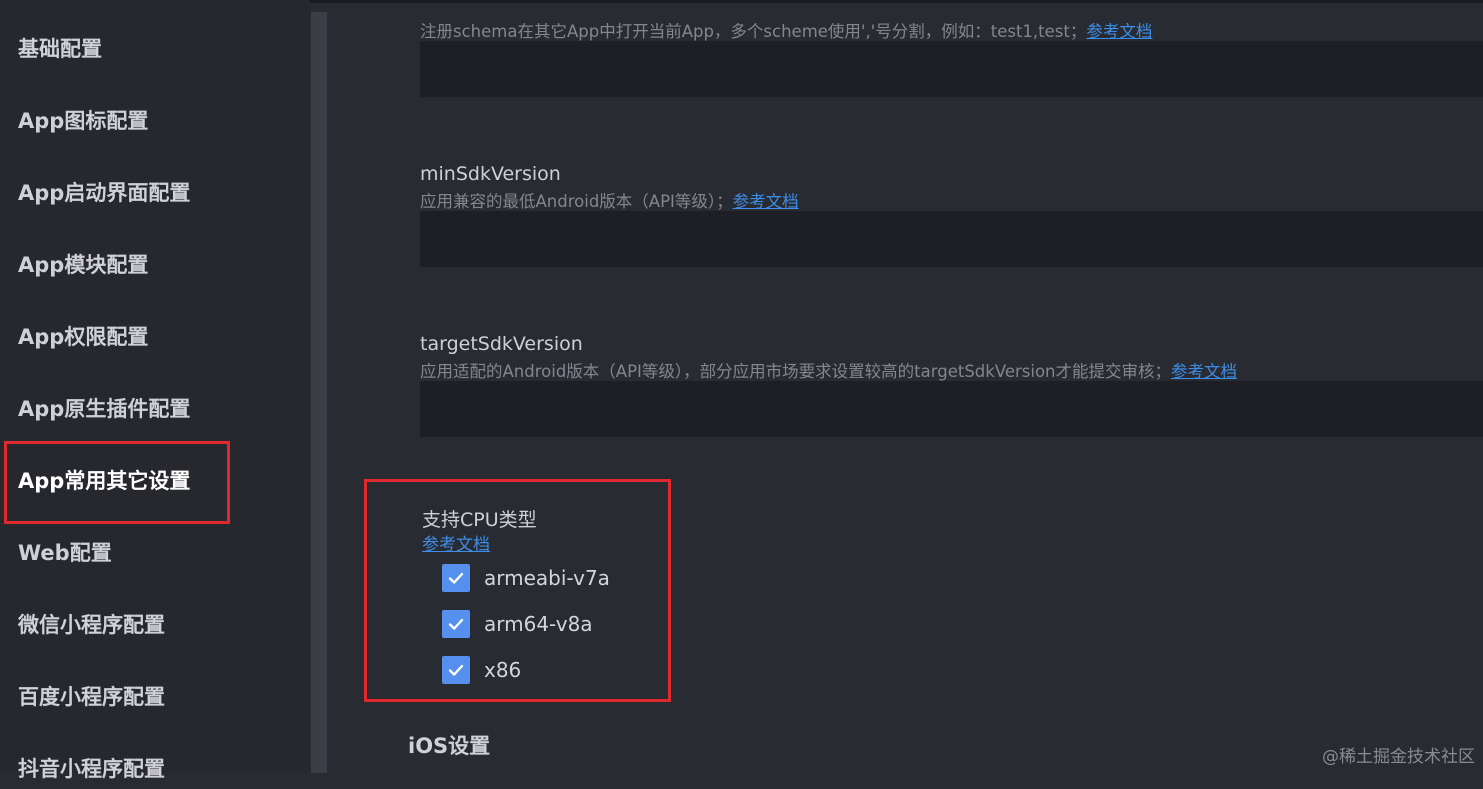 Image resolution: width=1483 pixels, height=789 pixels. Describe the element at coordinates (1204, 371) in the screenshot. I see `target-sdk-doc-link: 参考文档` at that location.